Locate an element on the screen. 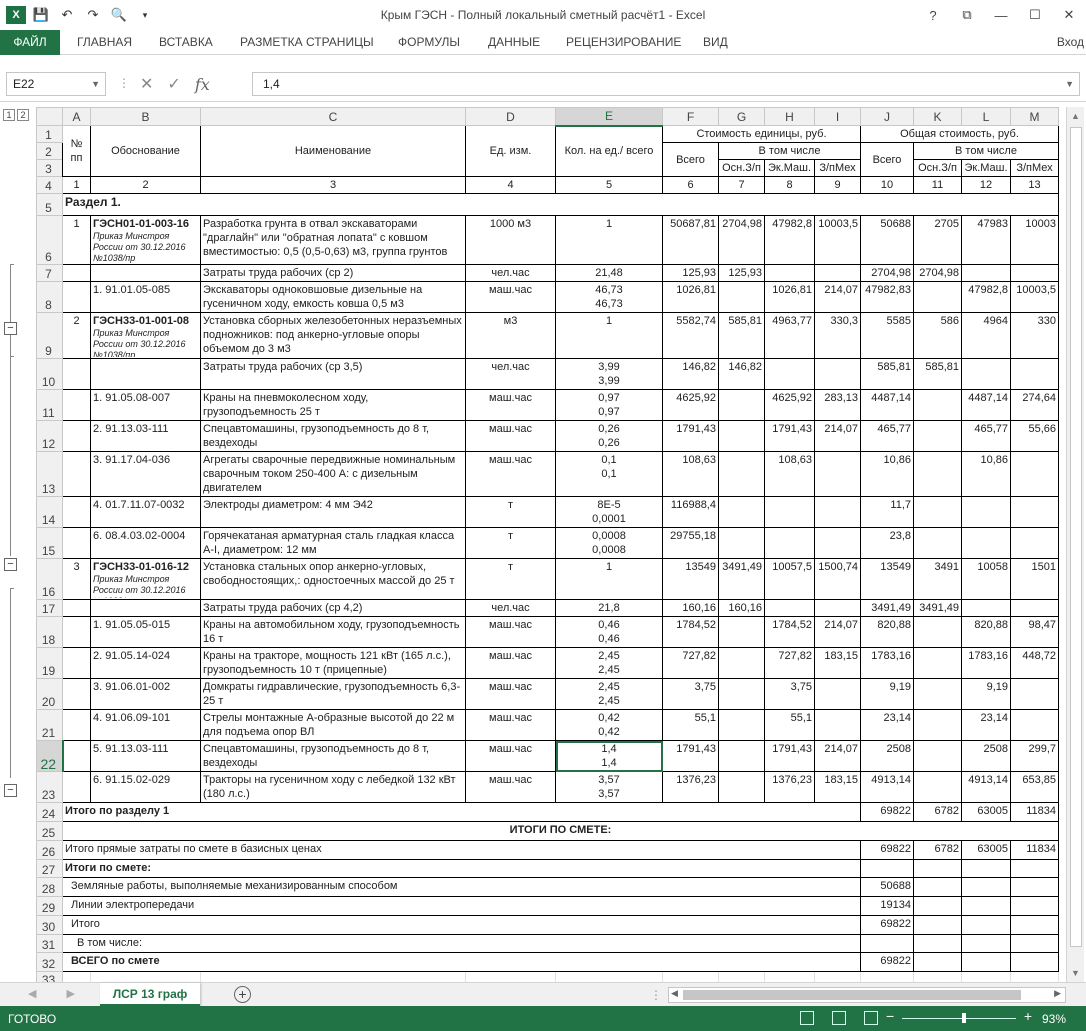  row-header: 24 is located at coordinates (49, 812).